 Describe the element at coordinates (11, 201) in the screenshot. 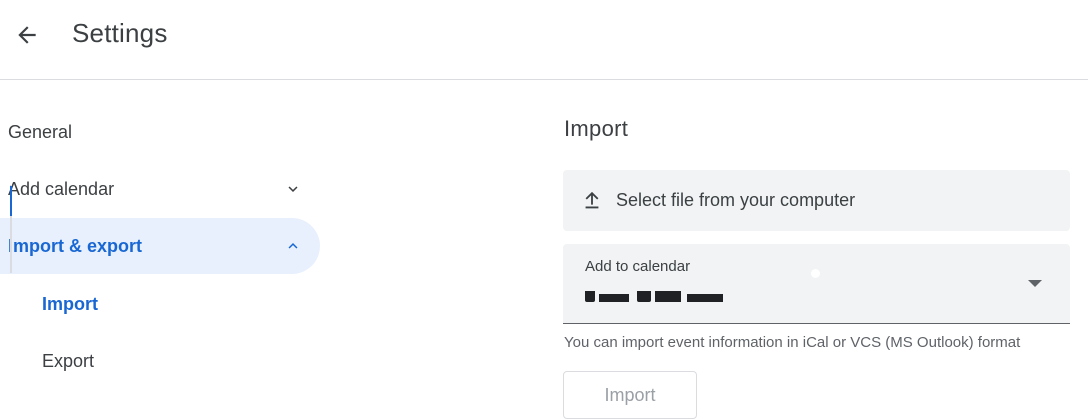

I see `subnav-active-indicator` at that location.